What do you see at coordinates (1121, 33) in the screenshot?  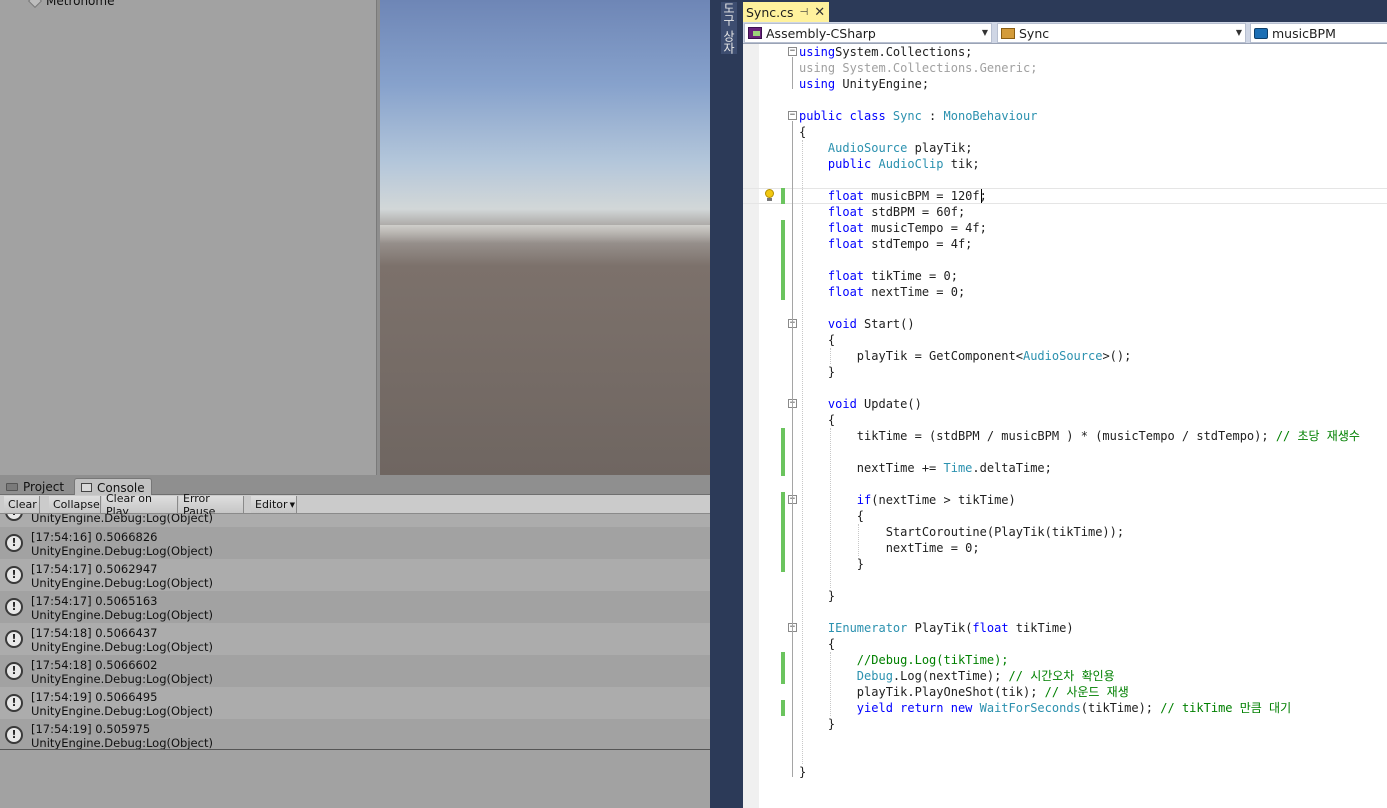 I see `class-dropdown: Sync ▼` at bounding box center [1121, 33].